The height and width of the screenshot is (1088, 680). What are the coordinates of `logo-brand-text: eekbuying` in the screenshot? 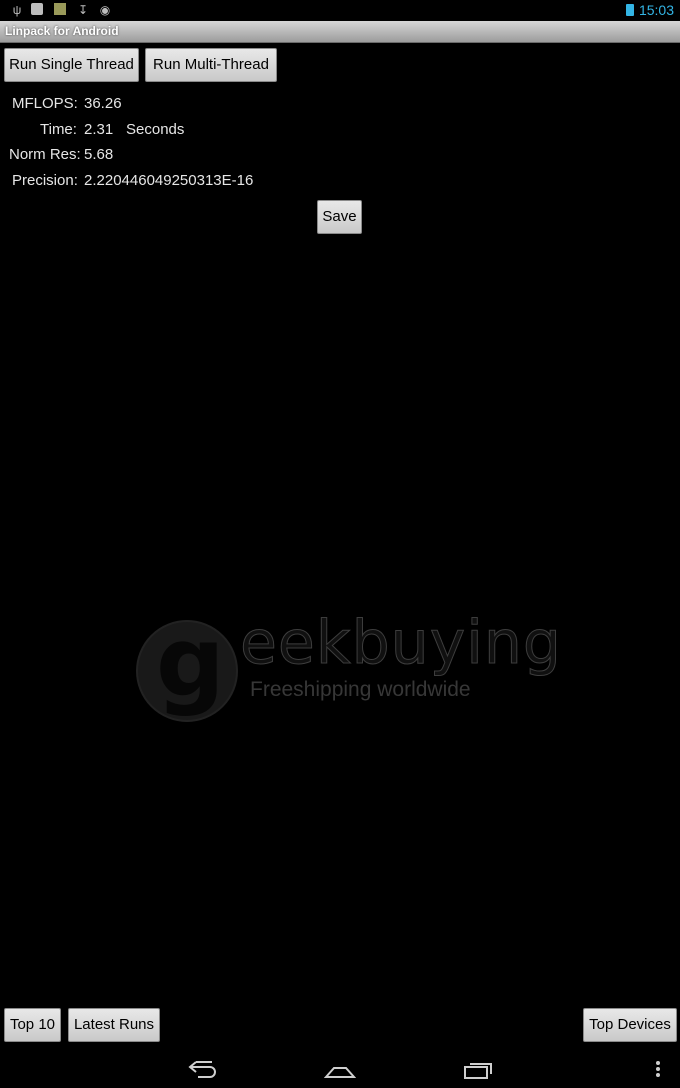 It's located at (401, 643).